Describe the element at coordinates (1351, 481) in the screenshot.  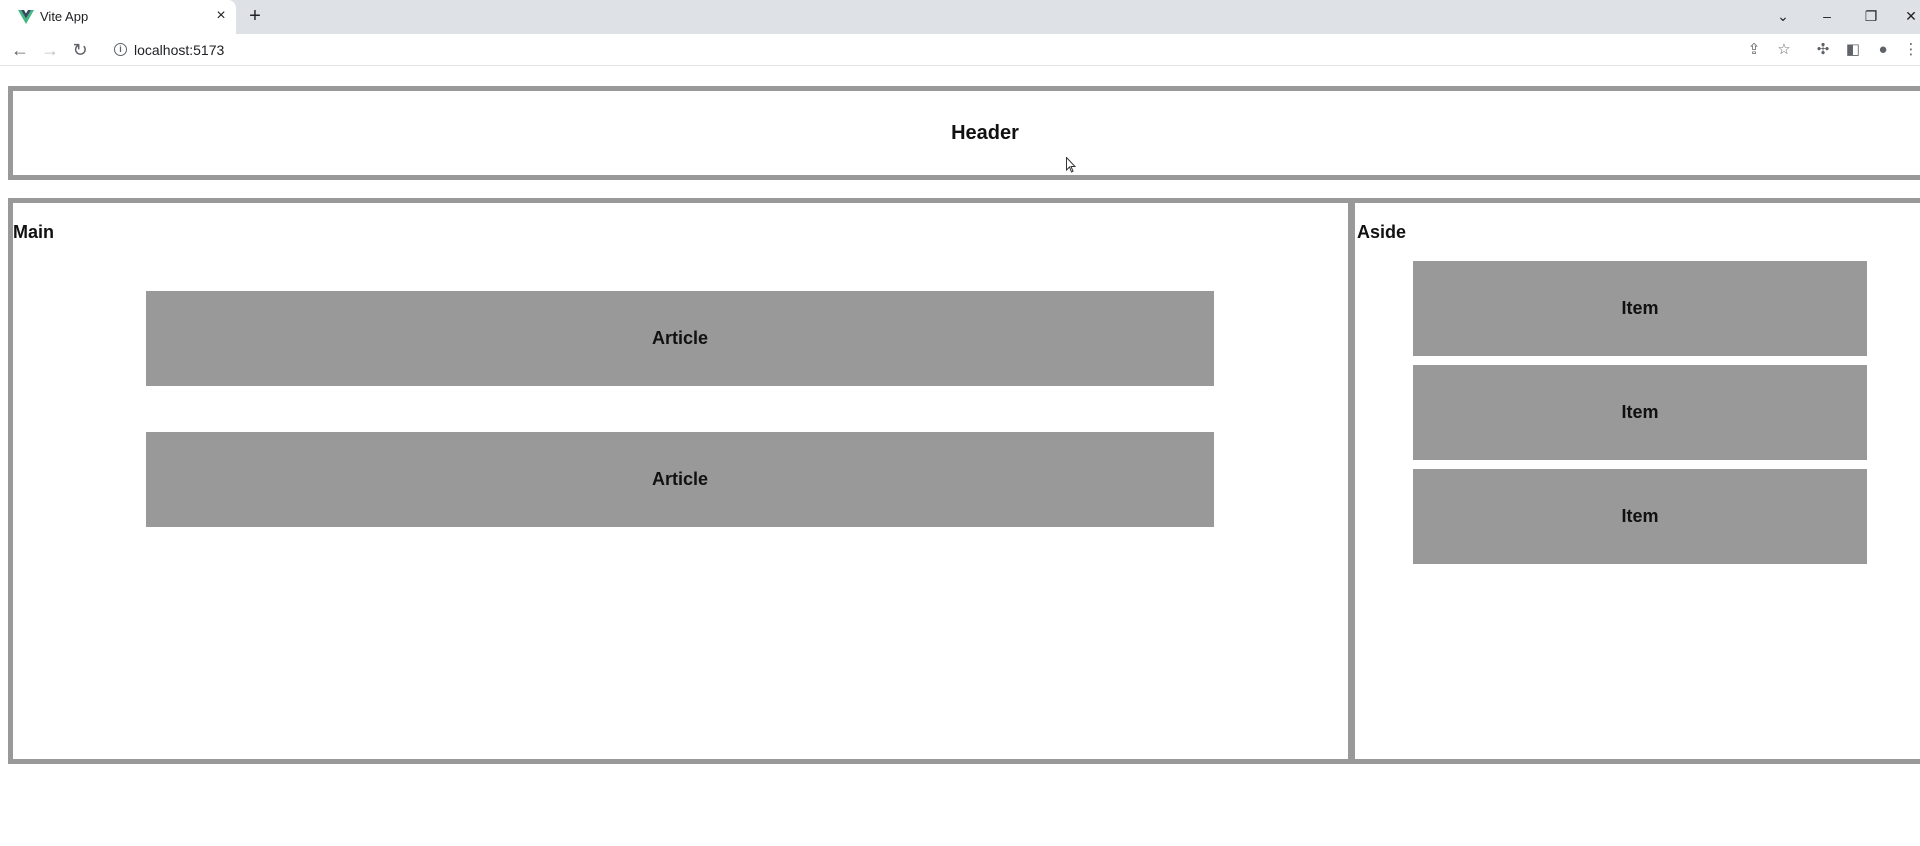
I see `main-aside-divider` at that location.